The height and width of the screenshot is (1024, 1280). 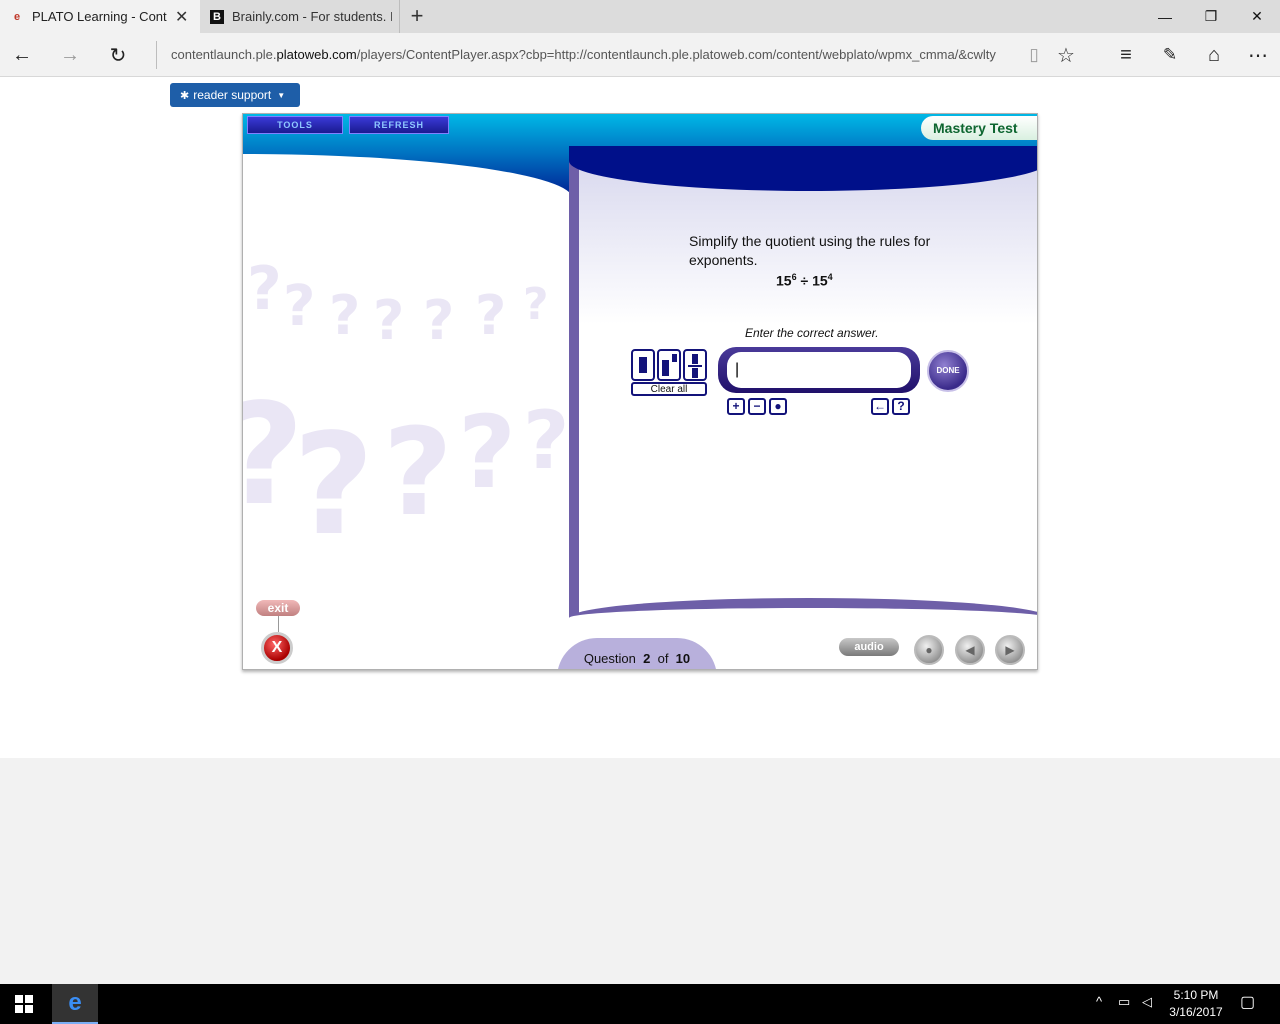 I want to click on favorite-star-icon: ☆, so click(x=1066, y=55).